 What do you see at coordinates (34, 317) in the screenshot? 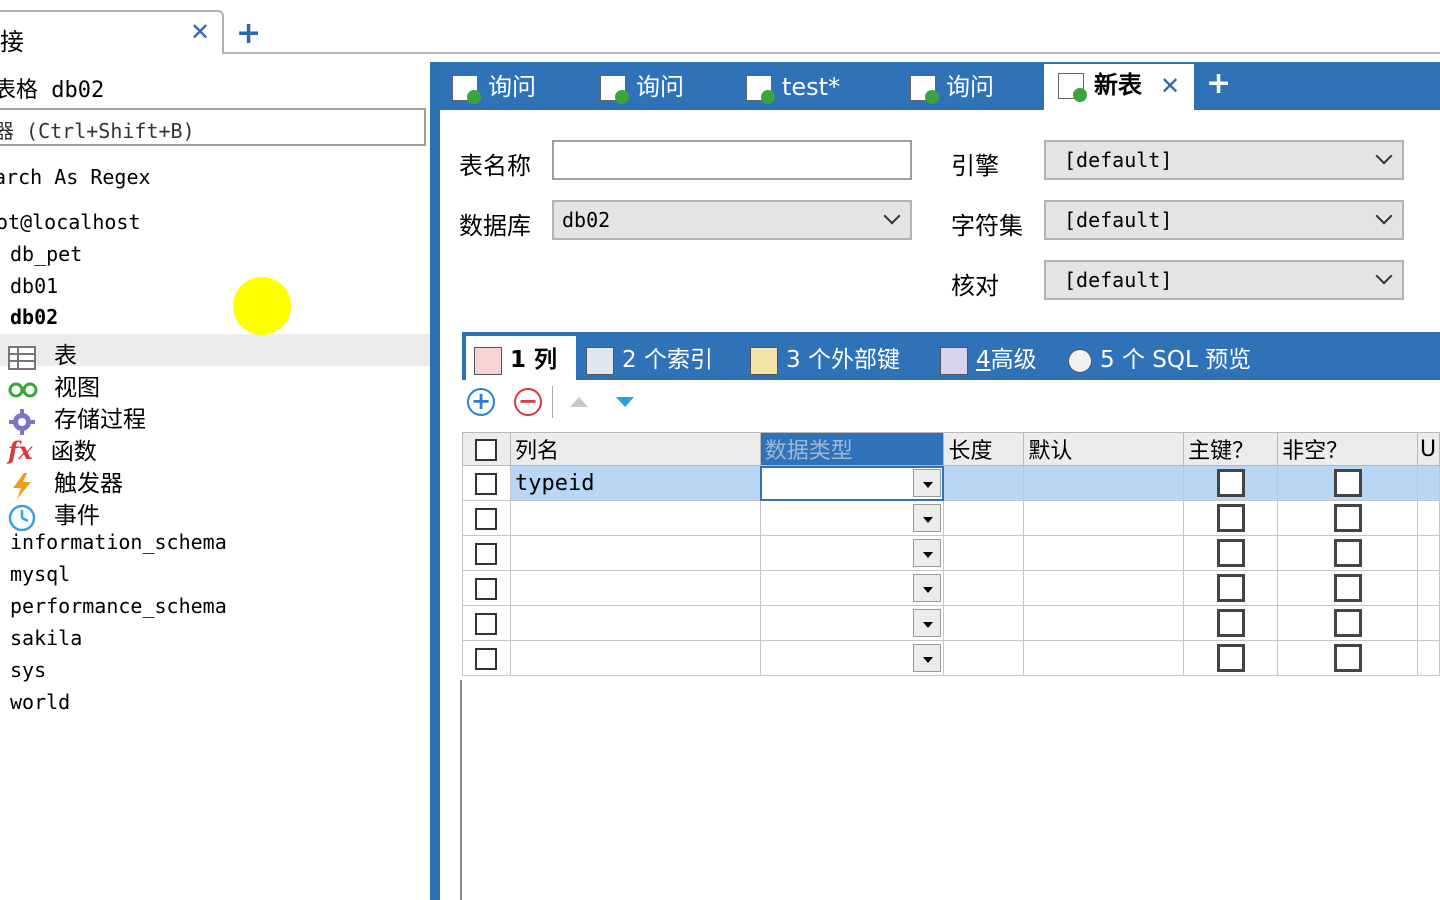
I see `tree-db-db02: db02` at bounding box center [34, 317].